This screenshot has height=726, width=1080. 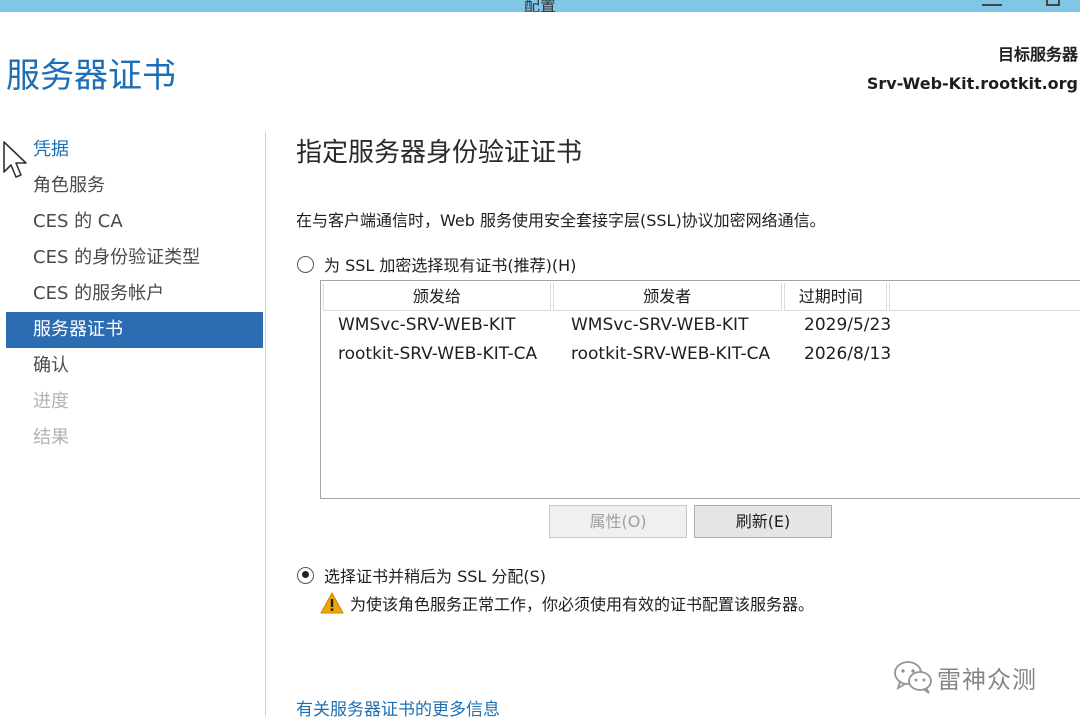 What do you see at coordinates (984, 297) in the screenshot?
I see `column-header-empty` at bounding box center [984, 297].